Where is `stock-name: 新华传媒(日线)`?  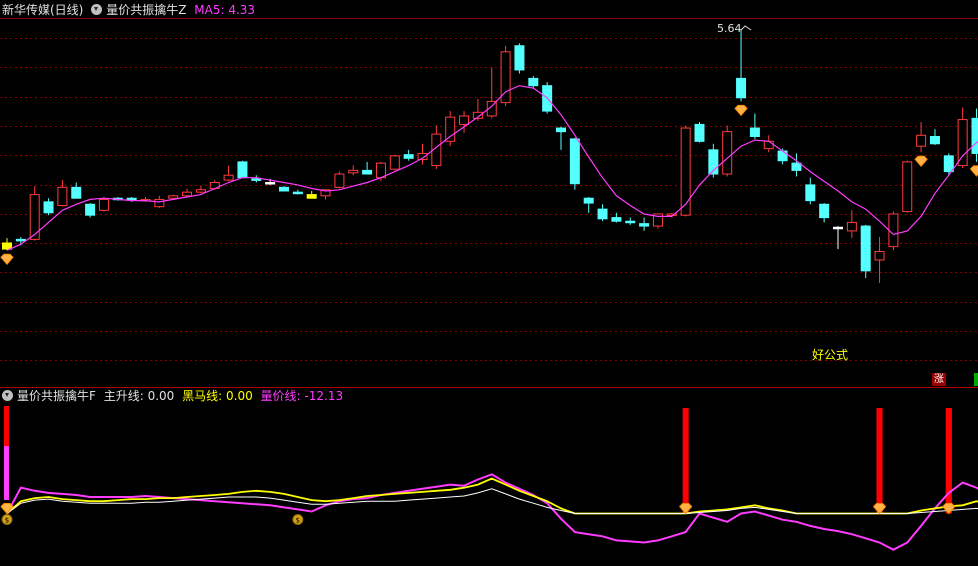 stock-name: 新华传媒(日线) is located at coordinates (42, 10).